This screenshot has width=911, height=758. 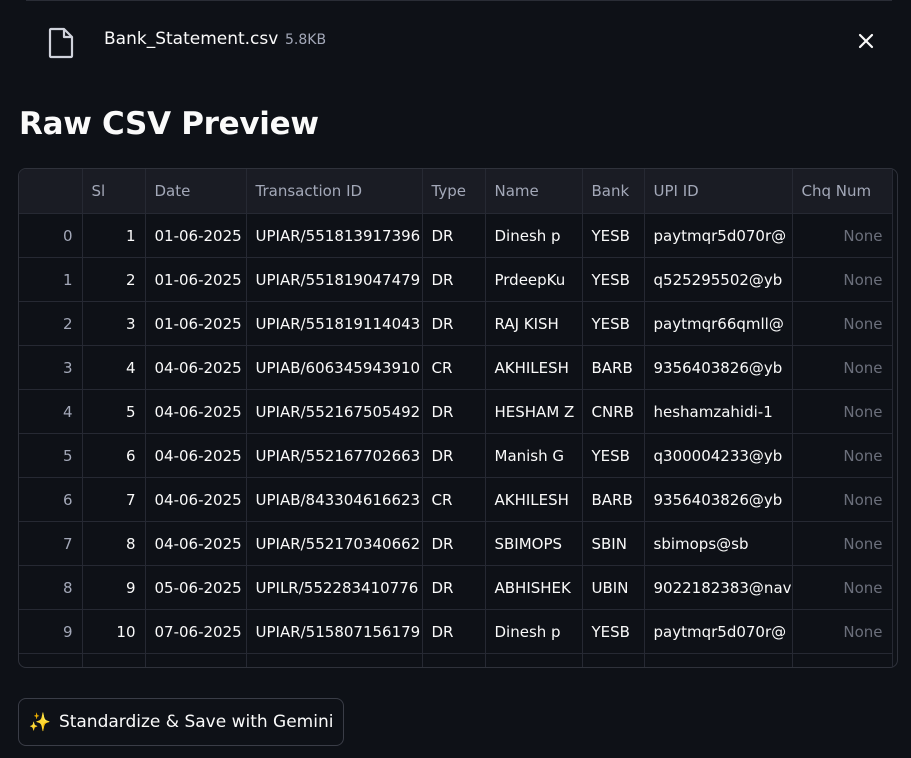 What do you see at coordinates (51, 323) in the screenshot?
I see `cell-index: 2` at bounding box center [51, 323].